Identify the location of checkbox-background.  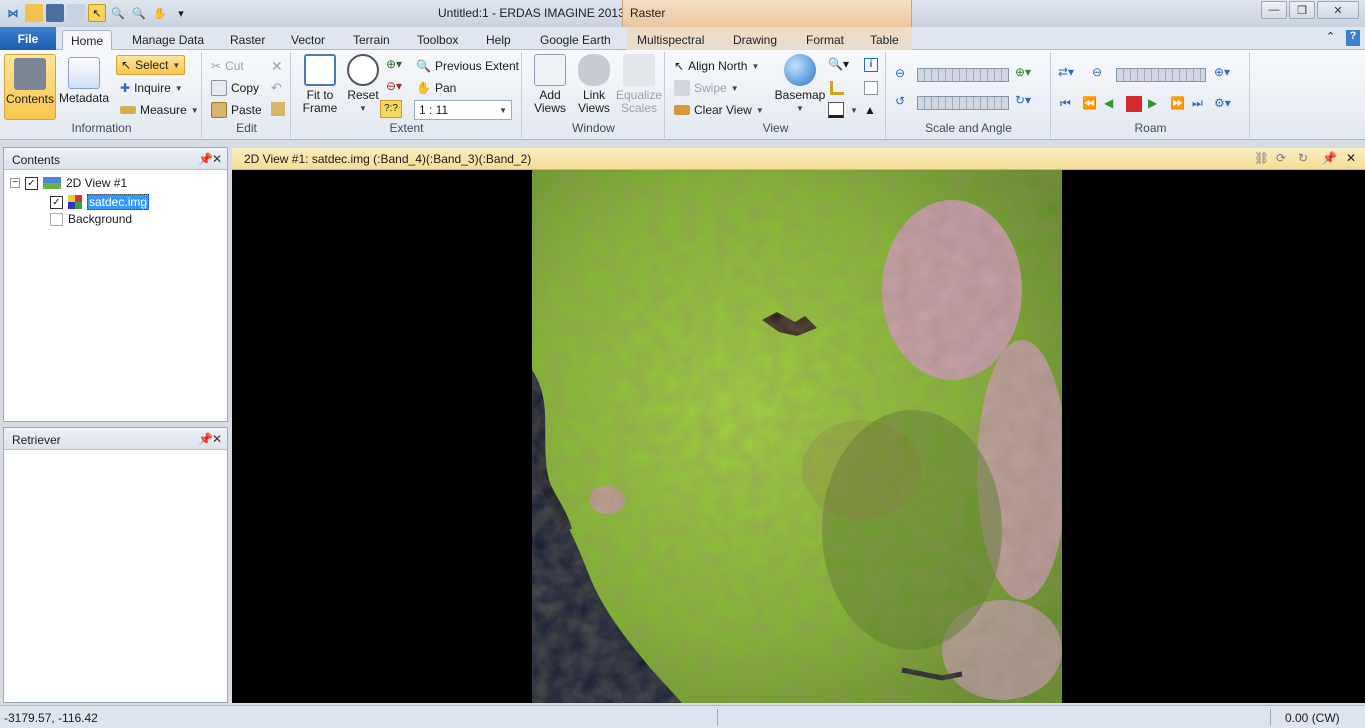
(56, 219).